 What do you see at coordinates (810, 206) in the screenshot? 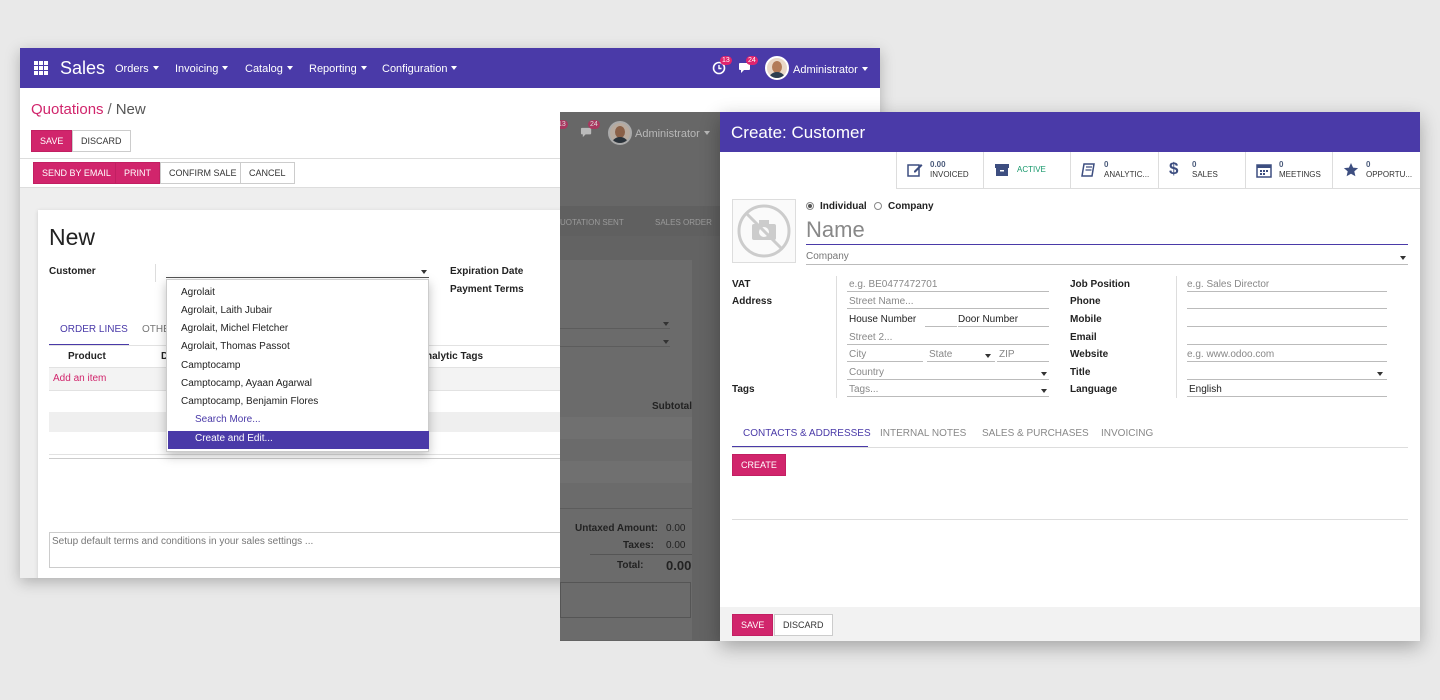
I see `individual-radio` at bounding box center [810, 206].